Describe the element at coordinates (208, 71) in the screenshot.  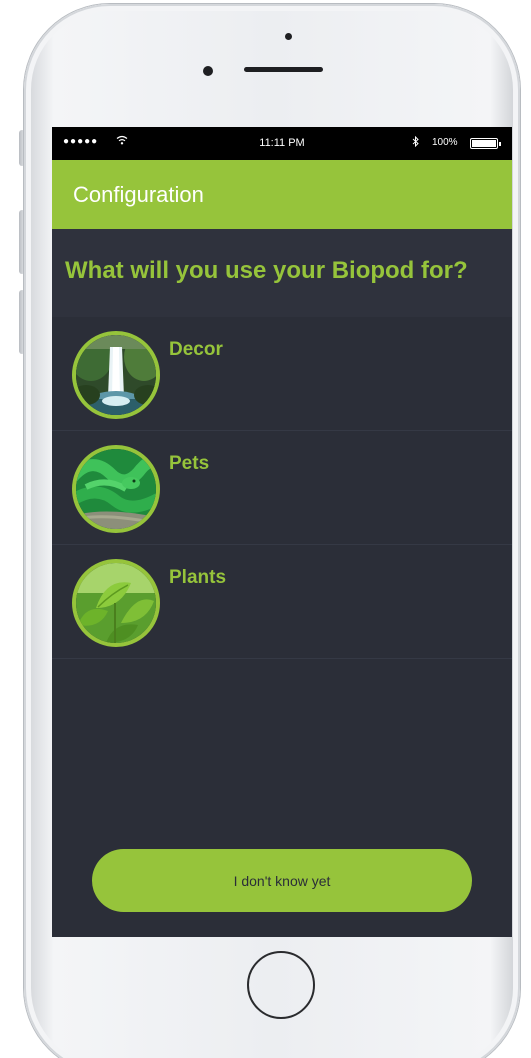
I see `front-camera` at that location.